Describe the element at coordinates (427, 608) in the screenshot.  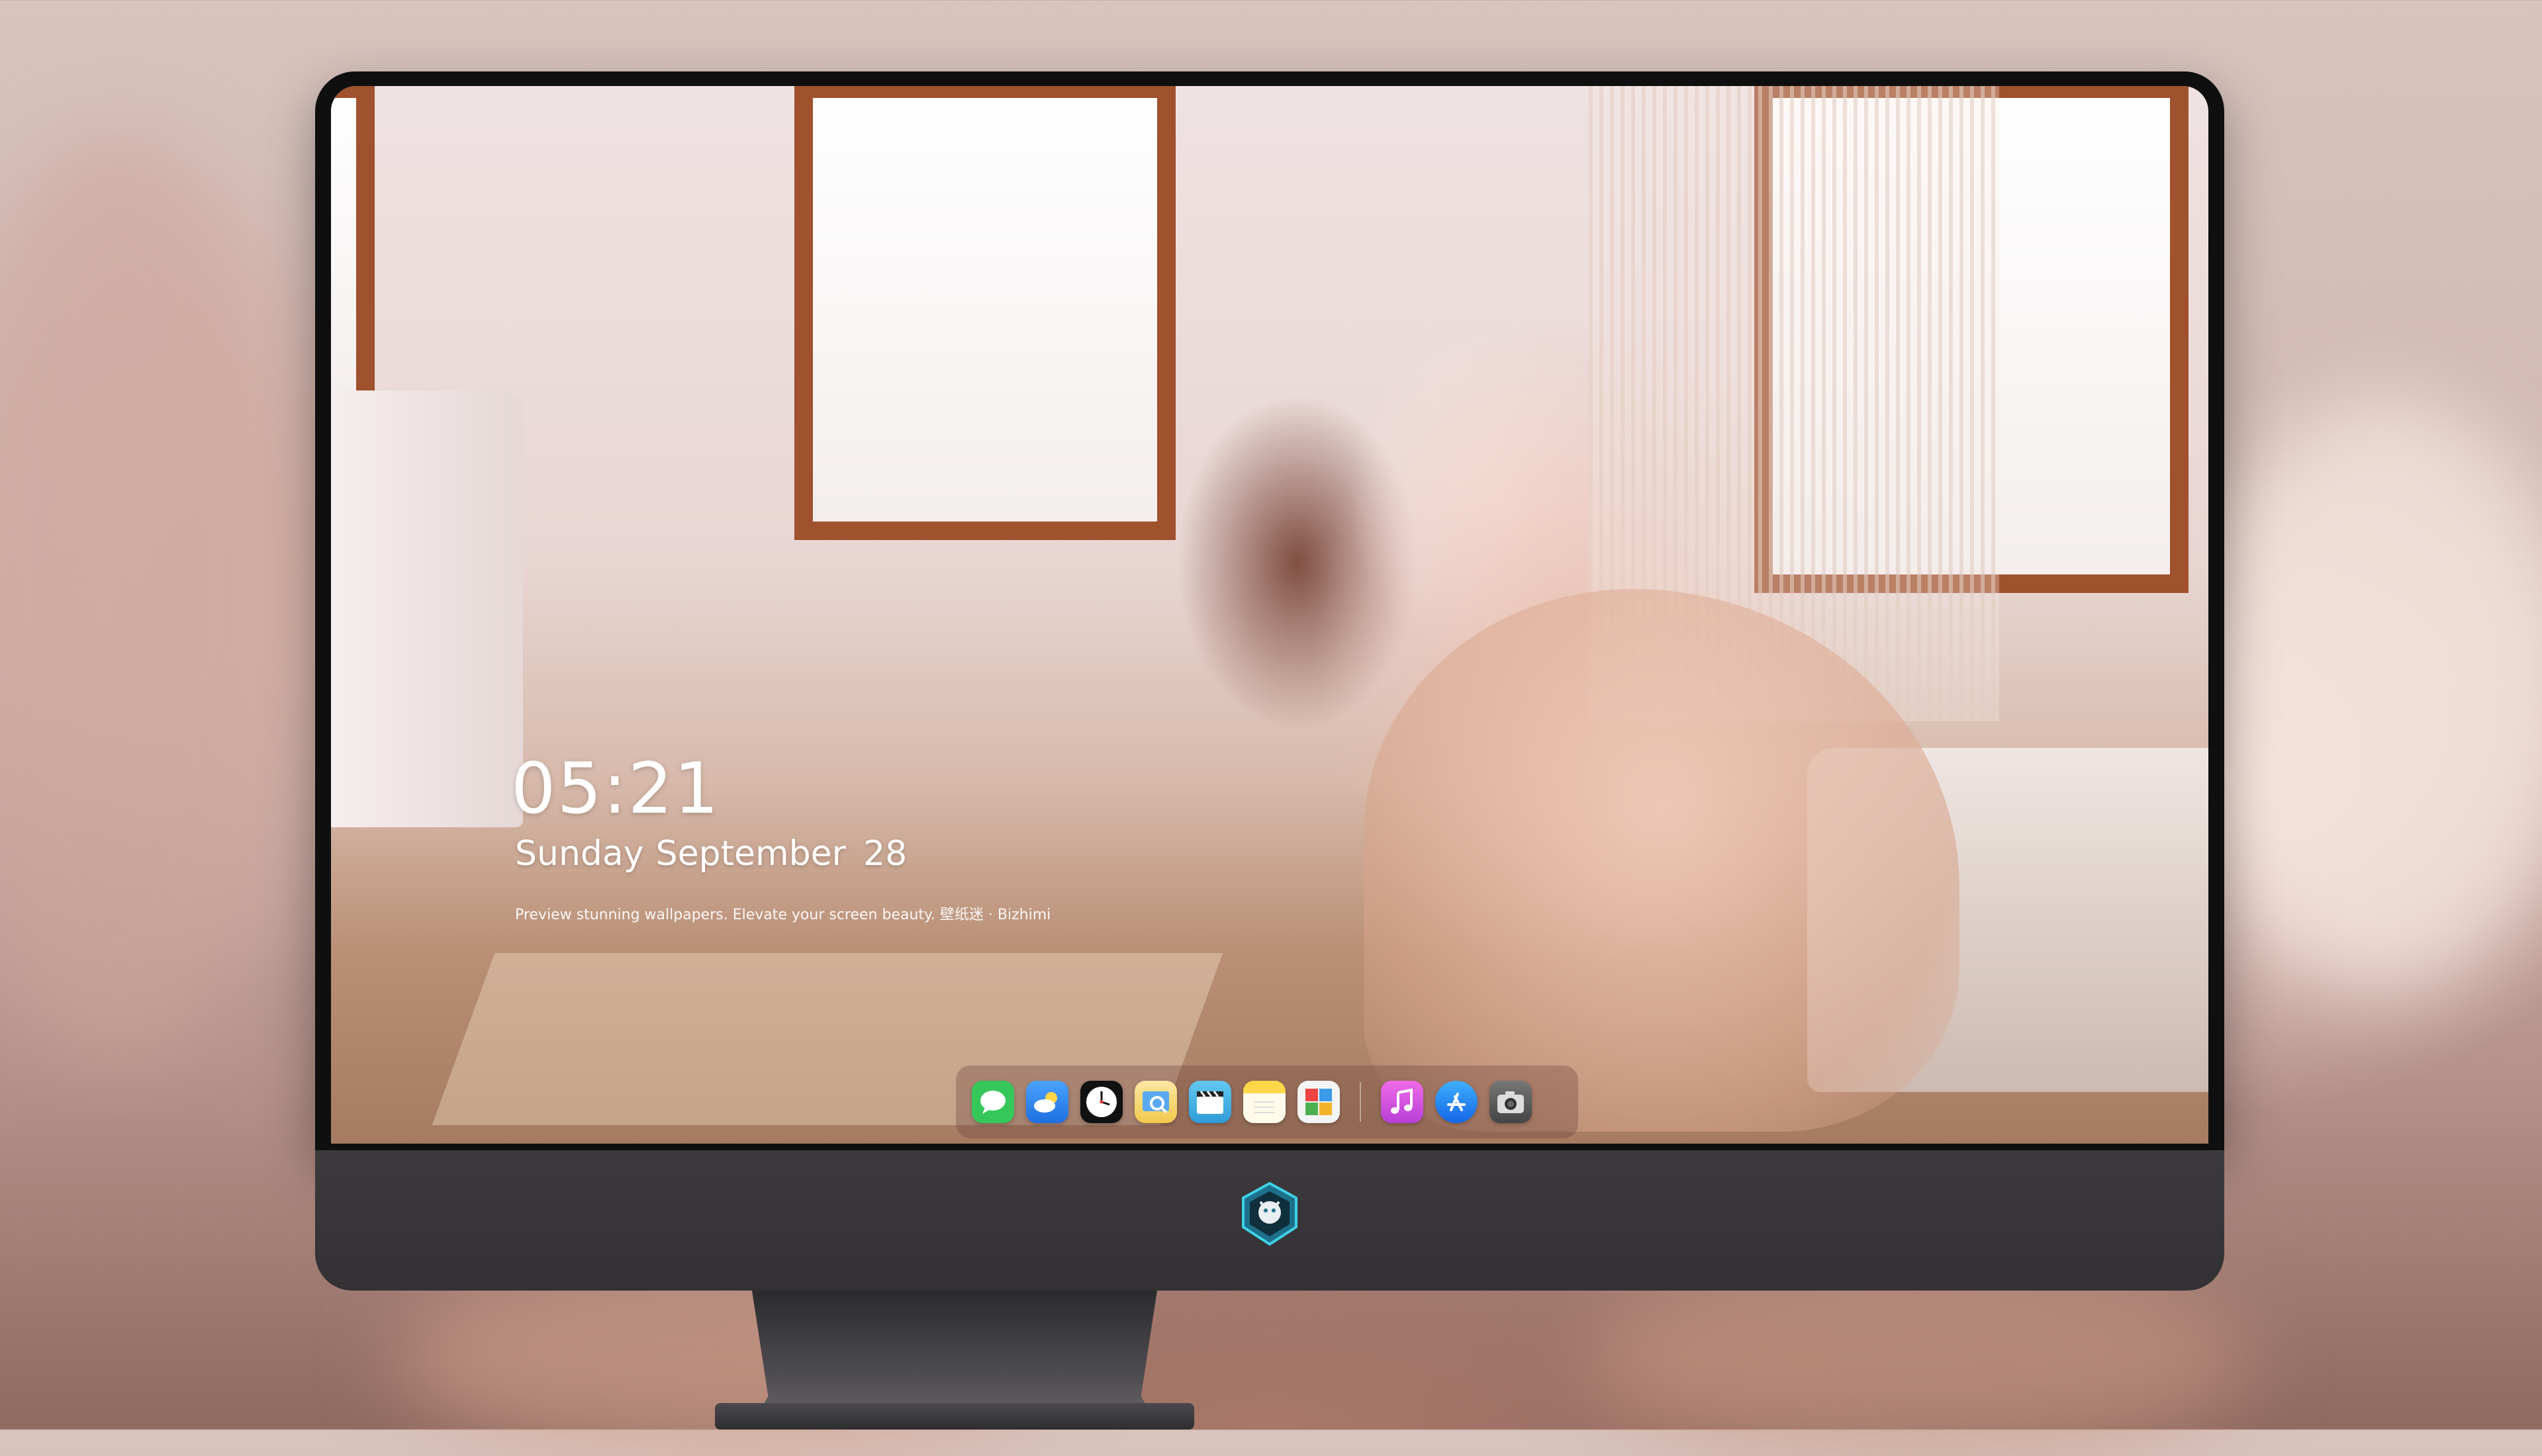
I see `wallpaper-sofa` at that location.